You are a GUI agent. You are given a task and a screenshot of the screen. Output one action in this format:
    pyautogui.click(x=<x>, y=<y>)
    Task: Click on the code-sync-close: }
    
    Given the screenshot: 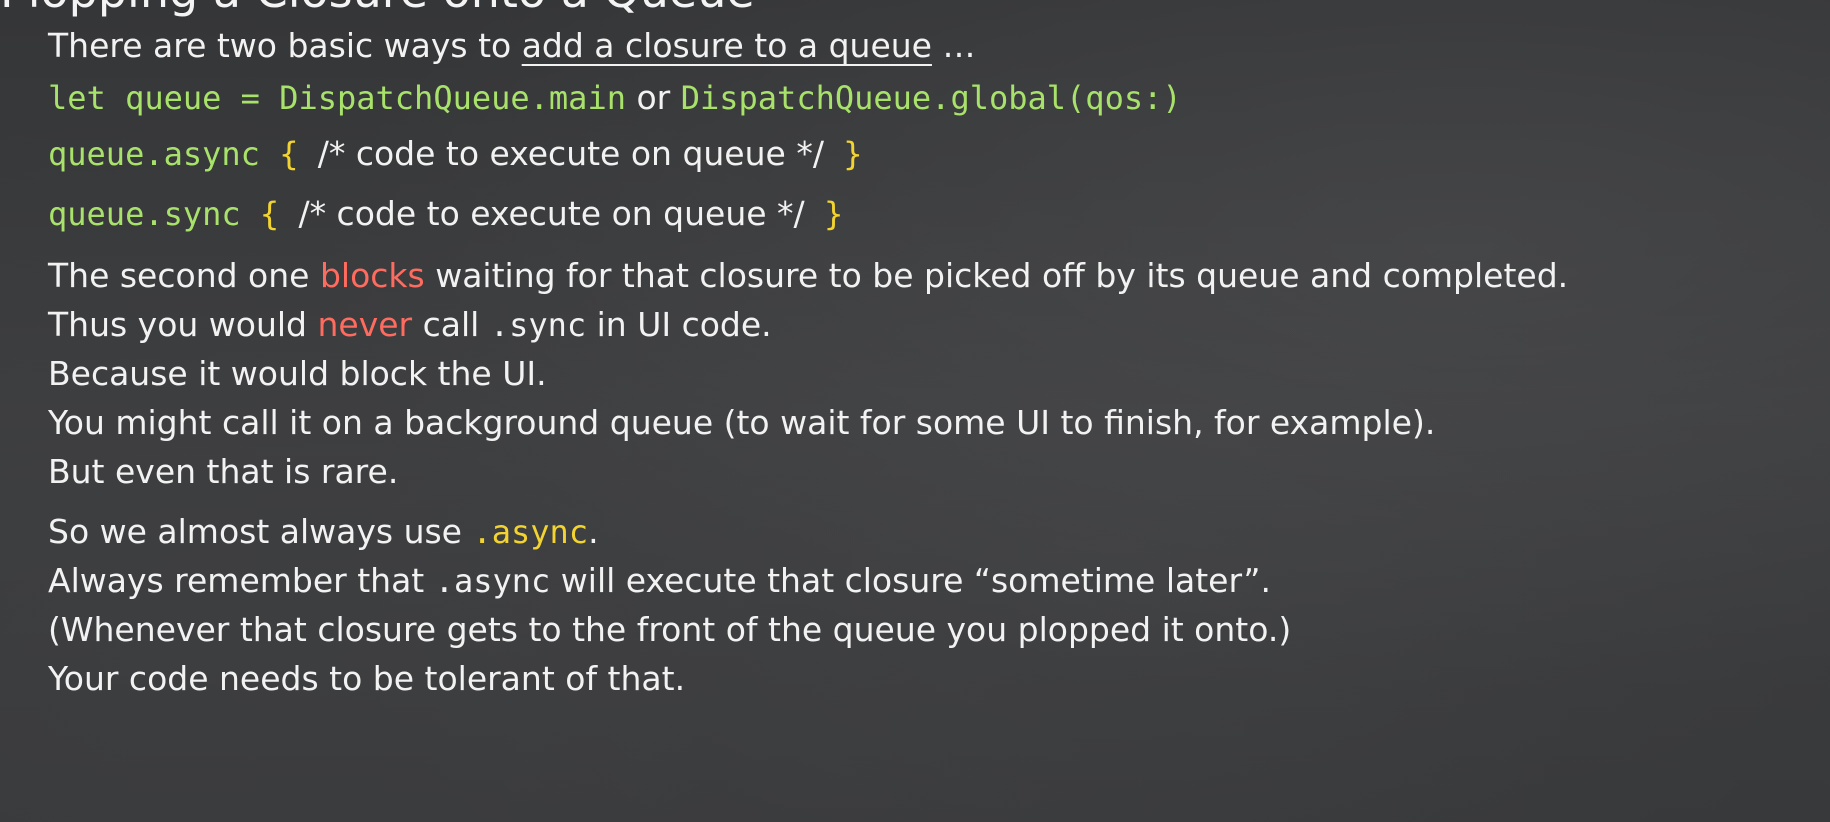 What is the action you would take?
    pyautogui.click(x=824, y=214)
    